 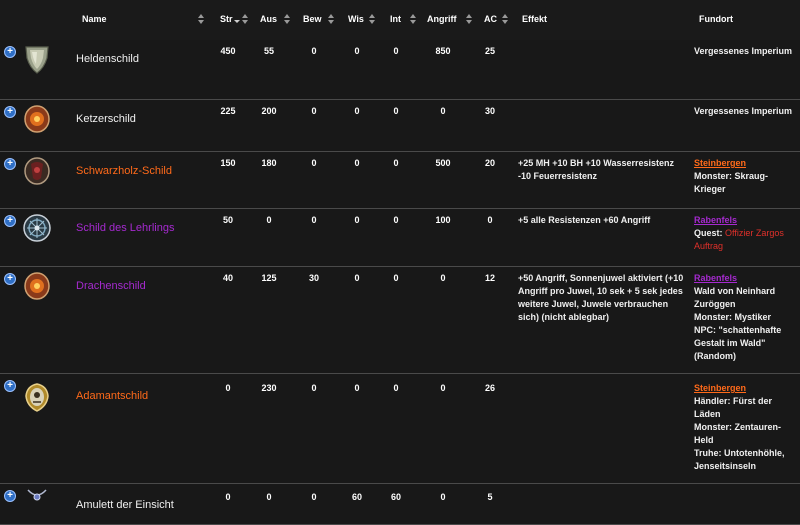 What do you see at coordinates (745, 176) in the screenshot?
I see `fundort-cell: Steinbergen Monster: Skraug-Krieger` at bounding box center [745, 176].